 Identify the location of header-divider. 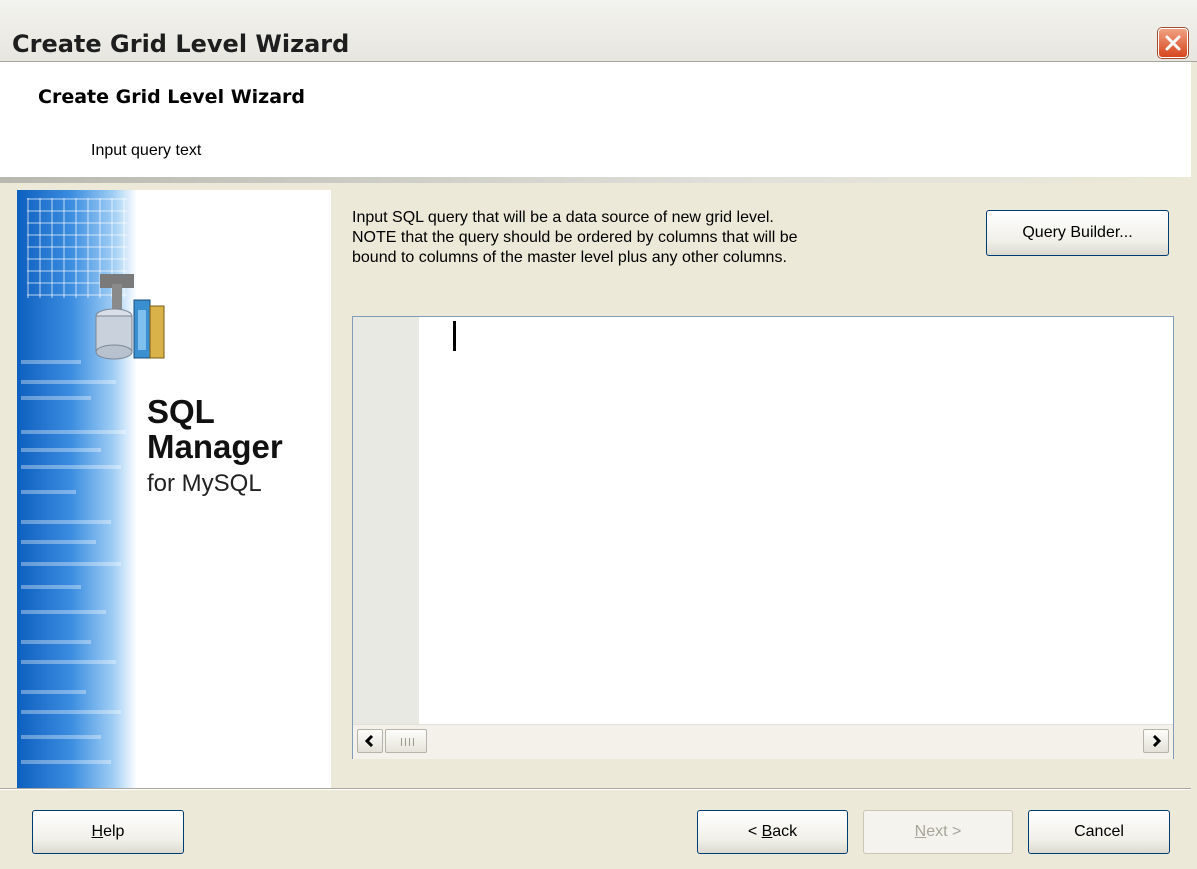
(598, 180).